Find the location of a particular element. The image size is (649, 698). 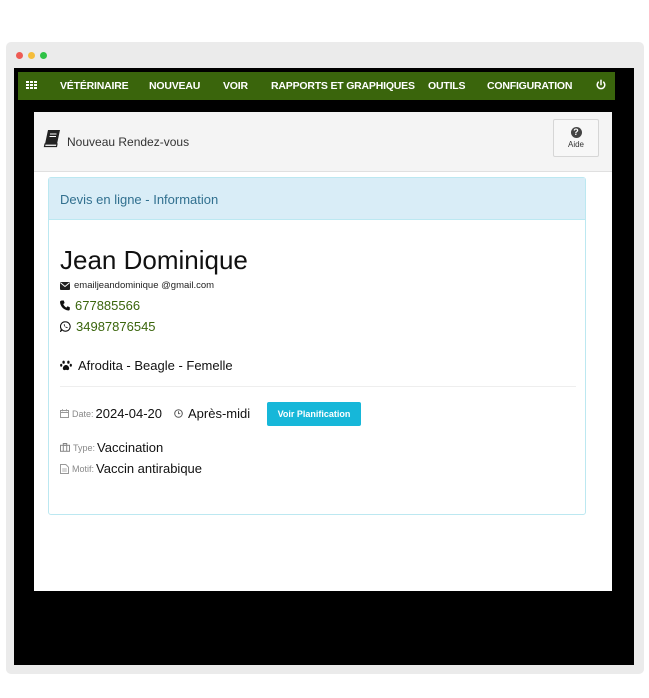

nav-item-nouveau: NOUVEAU is located at coordinates (174, 86).